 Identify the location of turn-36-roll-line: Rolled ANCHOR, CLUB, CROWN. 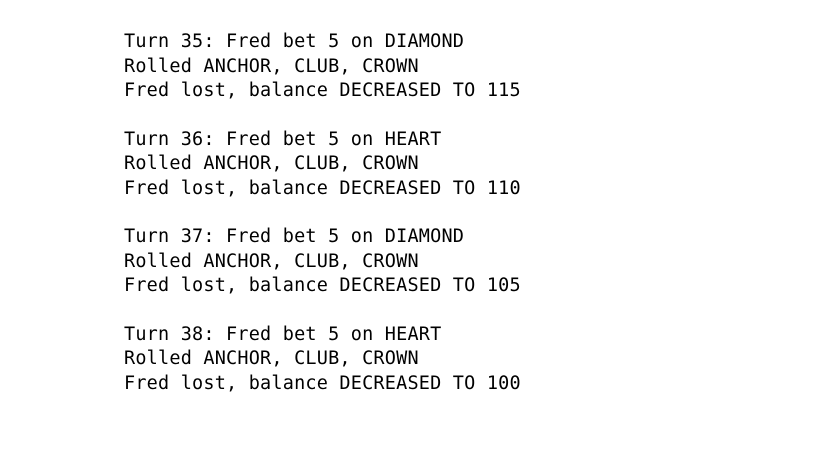
(271, 163).